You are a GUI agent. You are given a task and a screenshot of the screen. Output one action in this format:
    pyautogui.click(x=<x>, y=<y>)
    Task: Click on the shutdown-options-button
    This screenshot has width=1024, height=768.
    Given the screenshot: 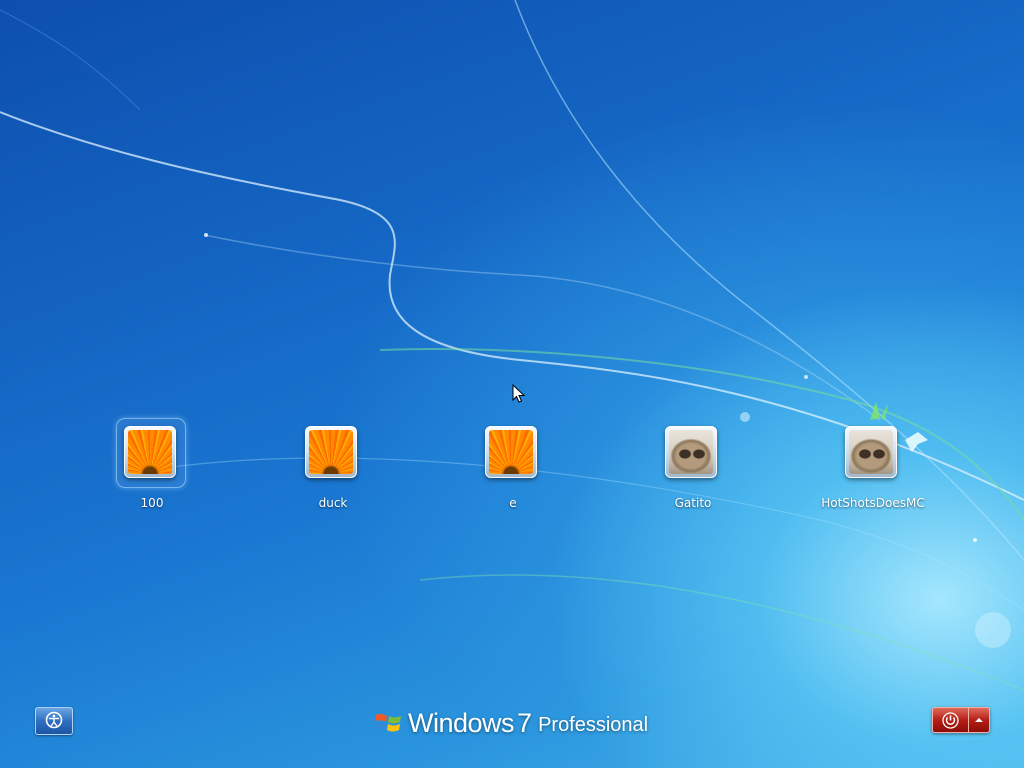 What is the action you would take?
    pyautogui.click(x=979, y=720)
    